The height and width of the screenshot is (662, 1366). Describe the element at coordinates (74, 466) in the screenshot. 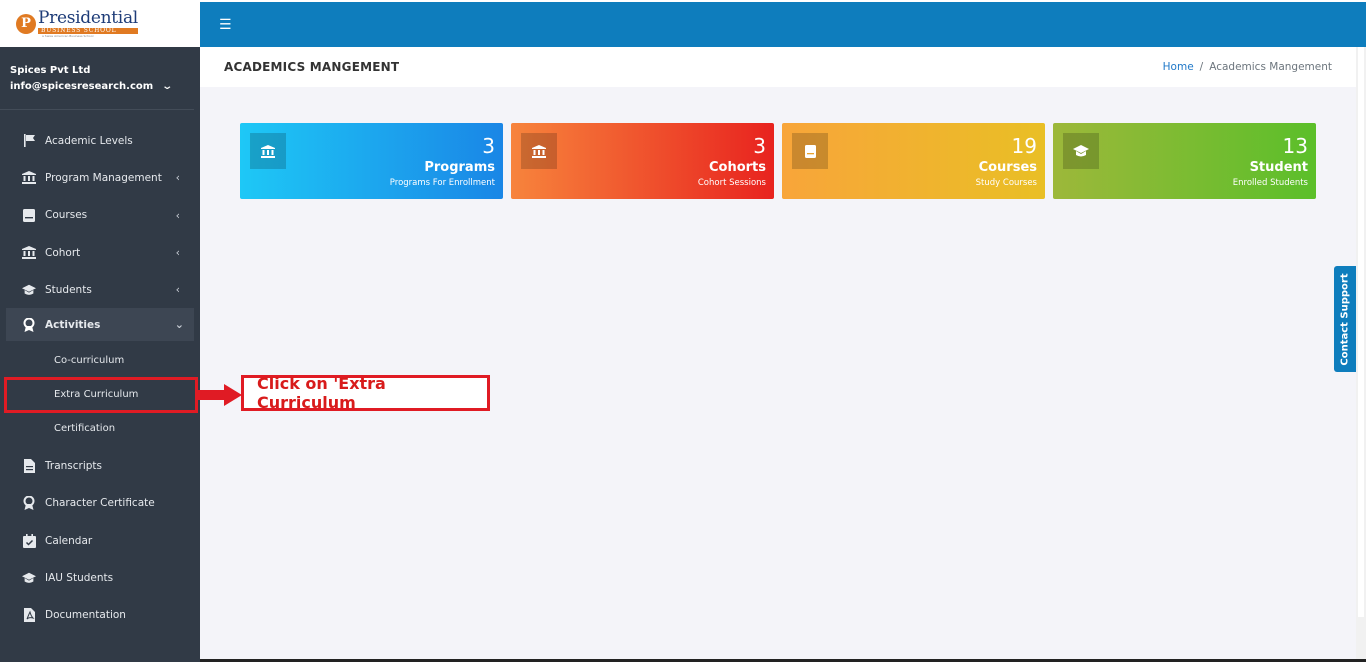

I see `sidebar-item-label: Transcripts` at that location.